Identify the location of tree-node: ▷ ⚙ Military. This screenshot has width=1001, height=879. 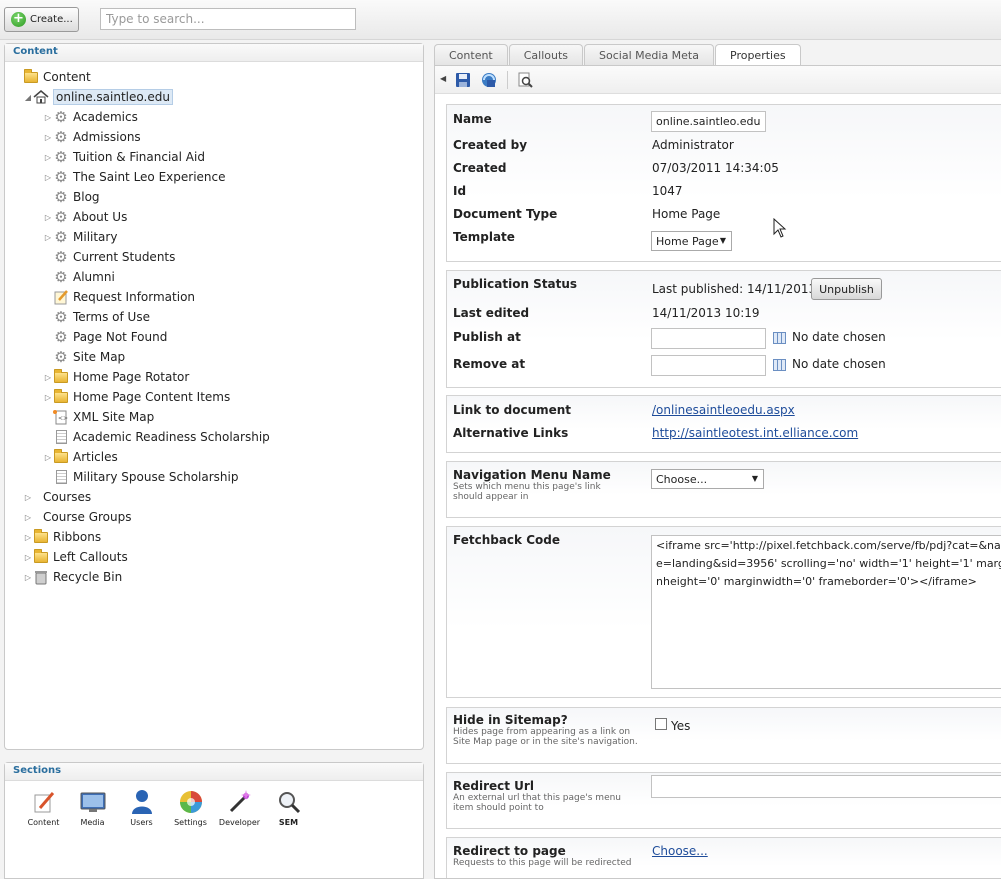
(80, 237).